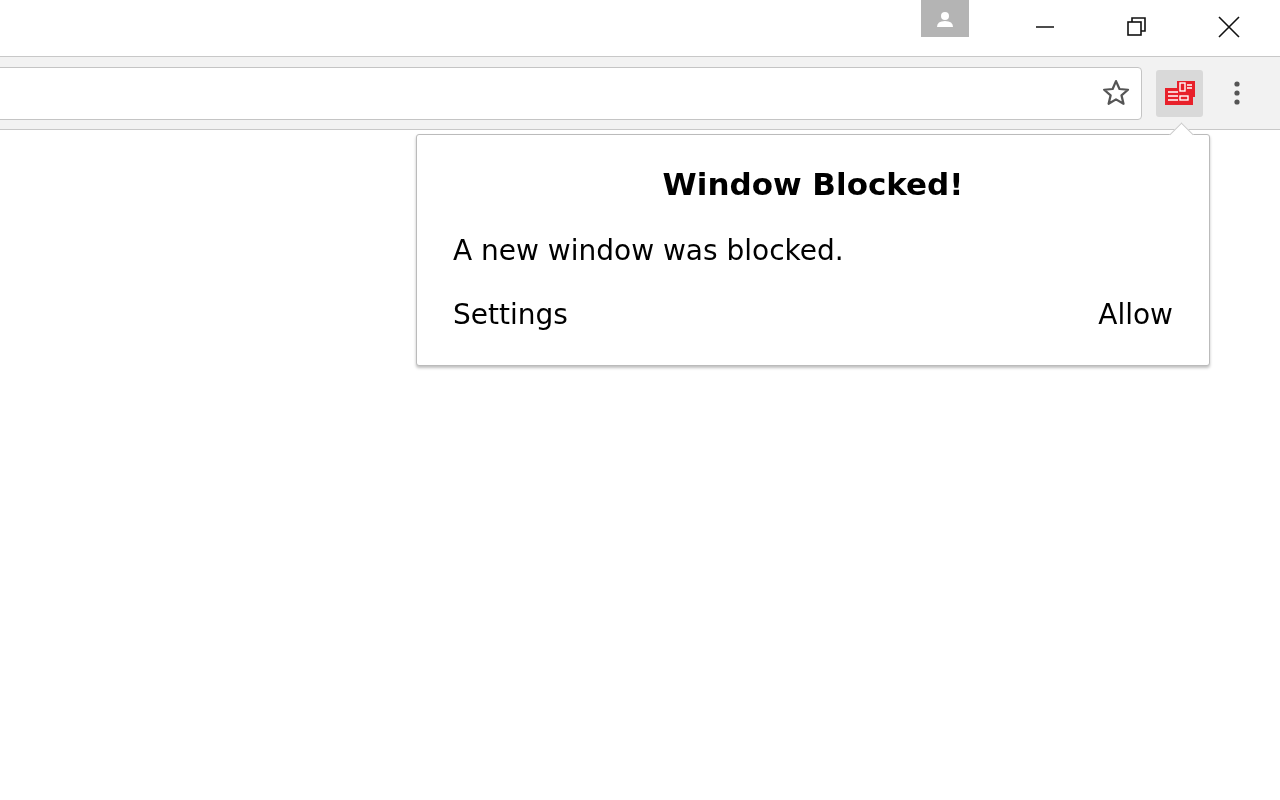  I want to click on menu-button, so click(1237, 93).